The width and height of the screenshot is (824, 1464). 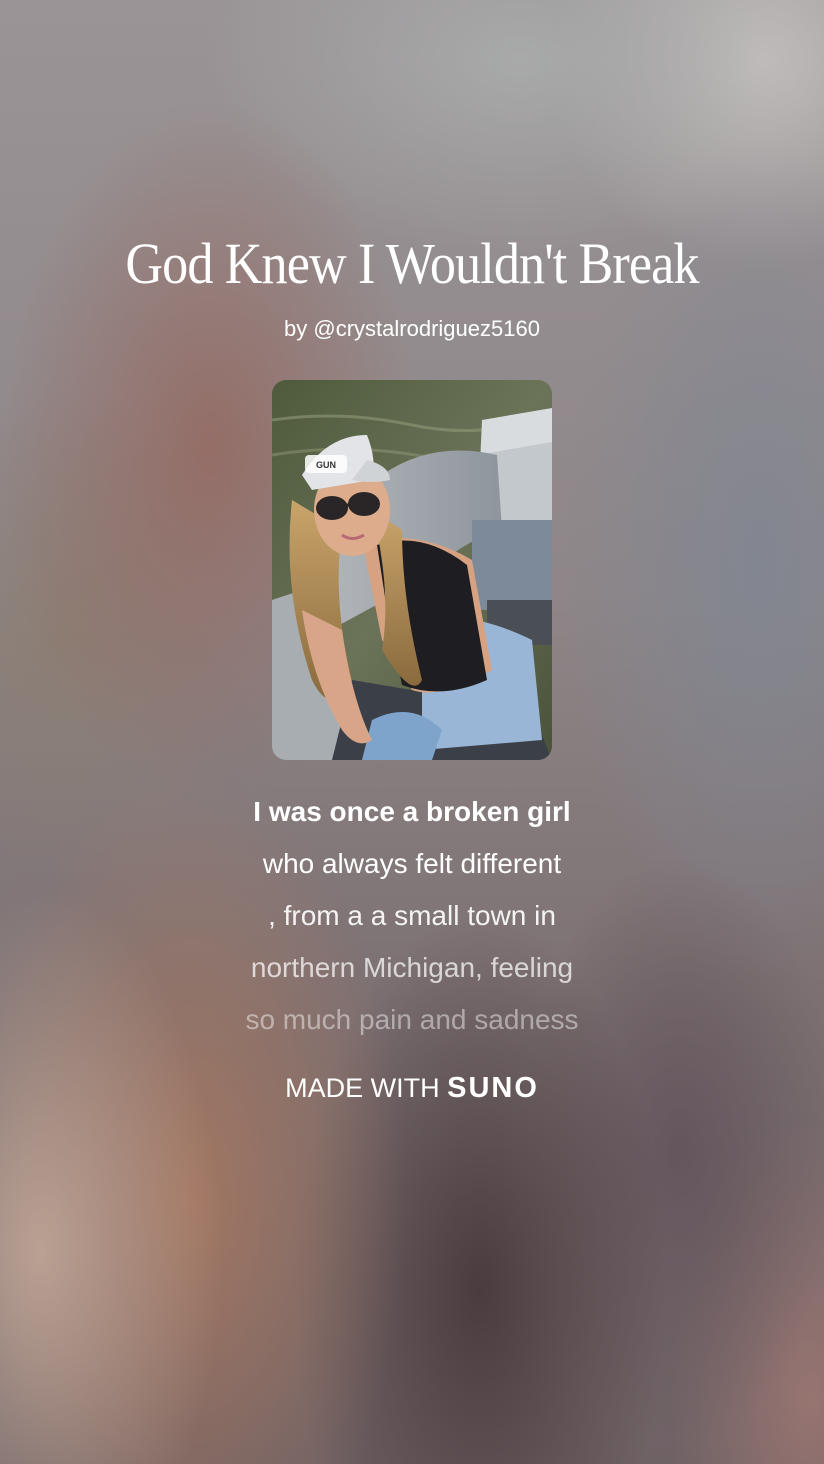 I want to click on cover-image: GUN, so click(x=412, y=570).